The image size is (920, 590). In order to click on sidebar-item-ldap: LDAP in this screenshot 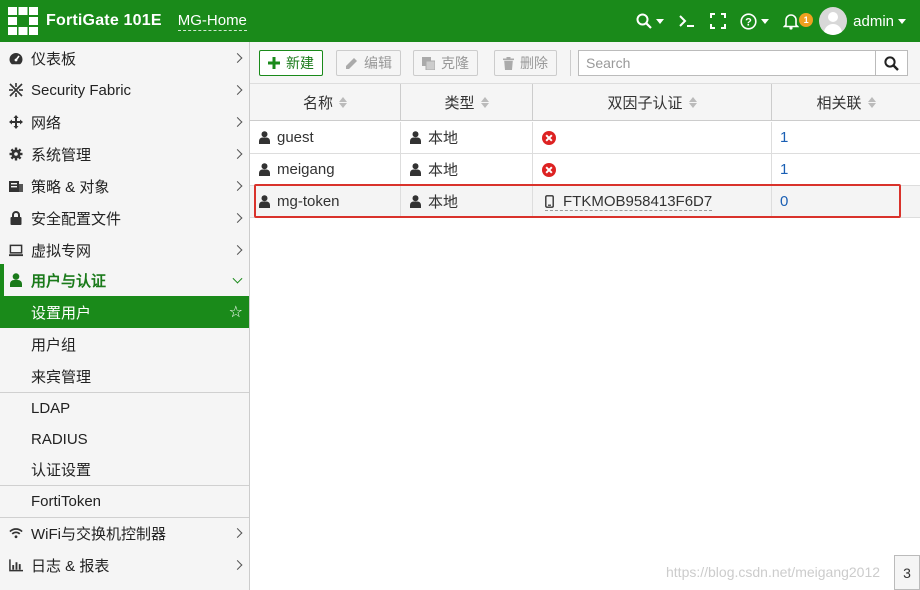, I will do `click(124, 408)`.